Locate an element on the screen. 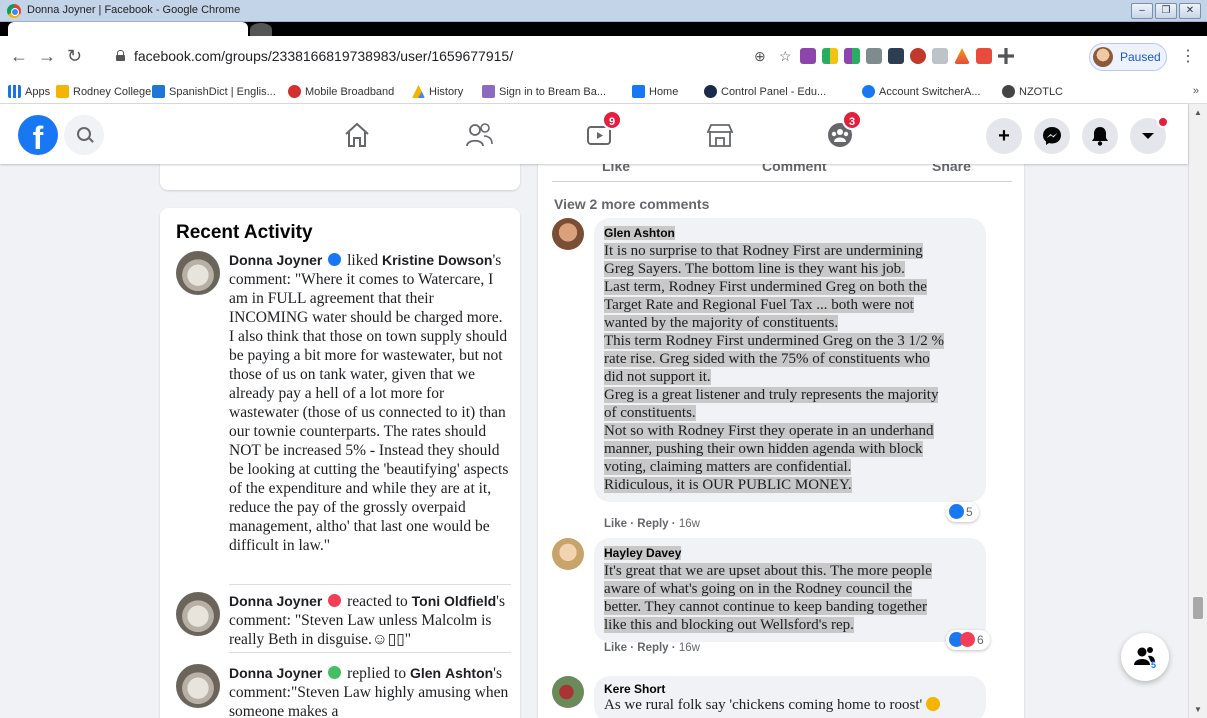 The width and height of the screenshot is (1207, 718). view-more-comments-link: View 2 more comments is located at coordinates (631, 204).